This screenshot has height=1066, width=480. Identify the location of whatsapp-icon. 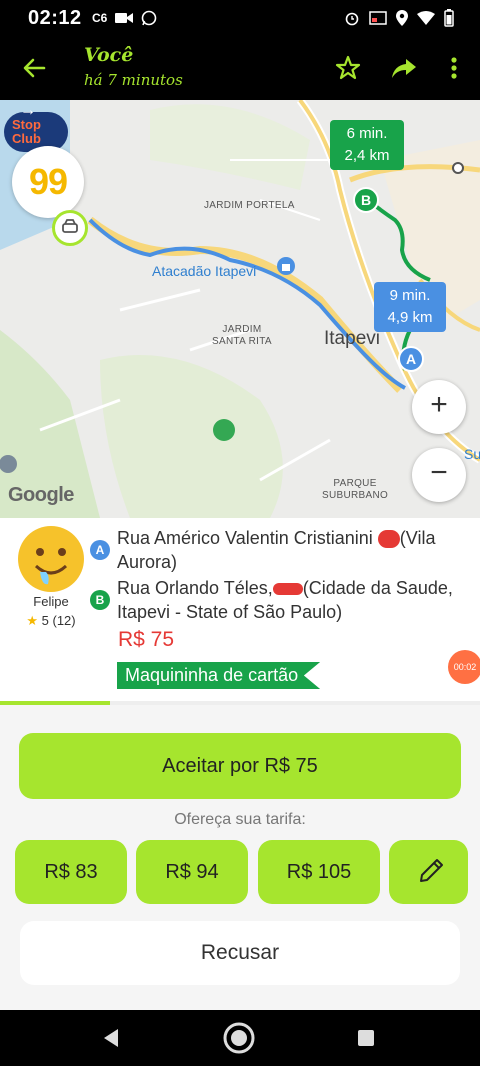
(149, 18).